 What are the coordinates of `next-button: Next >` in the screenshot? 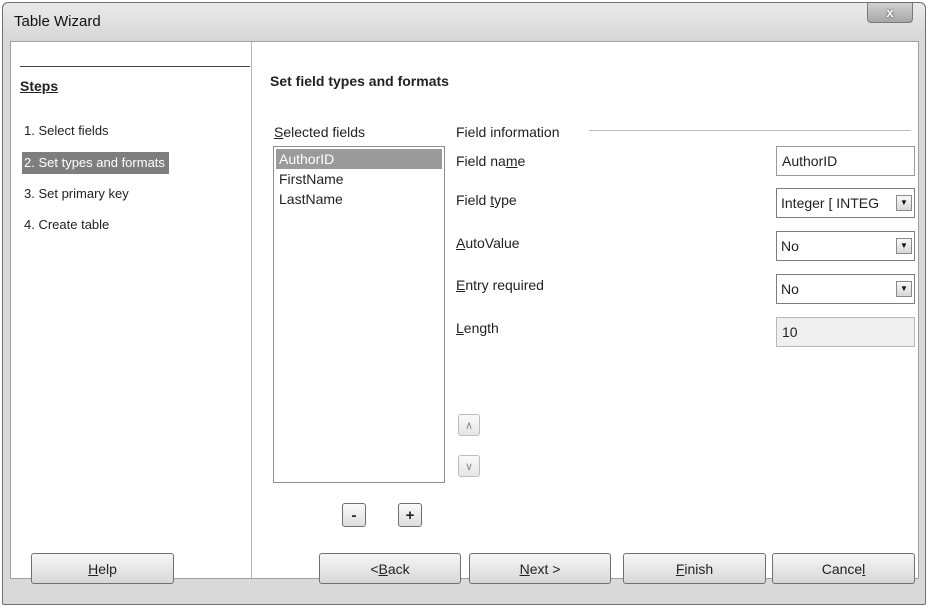 It's located at (540, 568).